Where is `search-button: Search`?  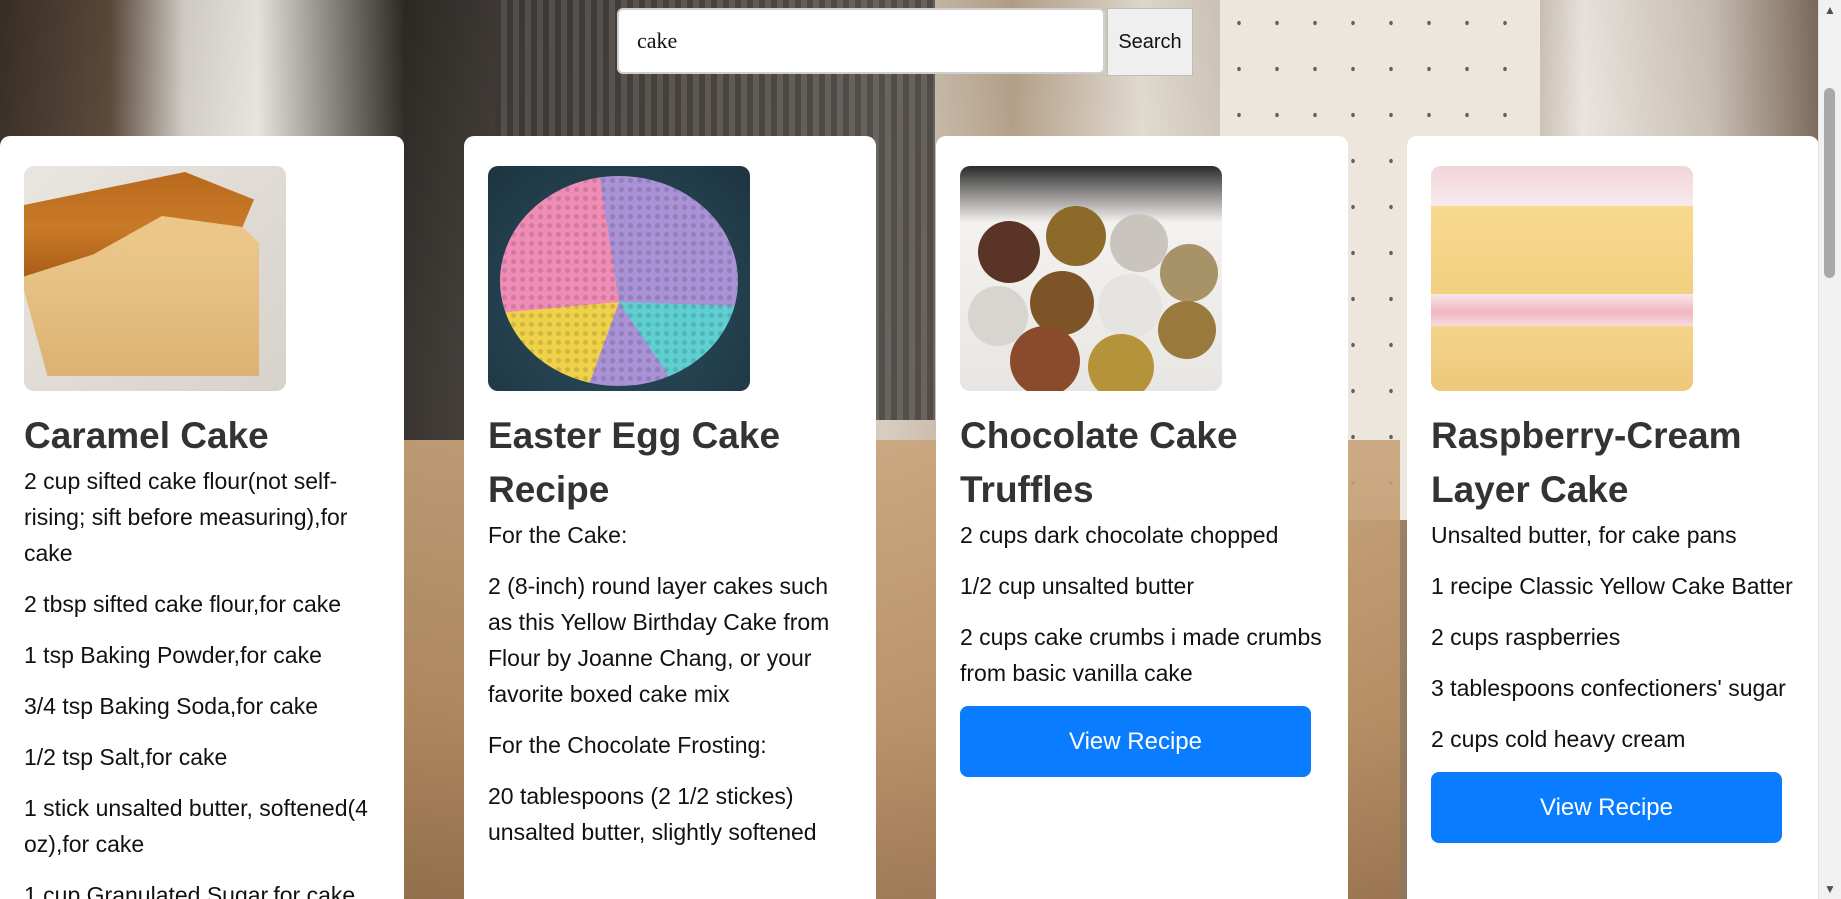
search-button: Search is located at coordinates (1150, 42).